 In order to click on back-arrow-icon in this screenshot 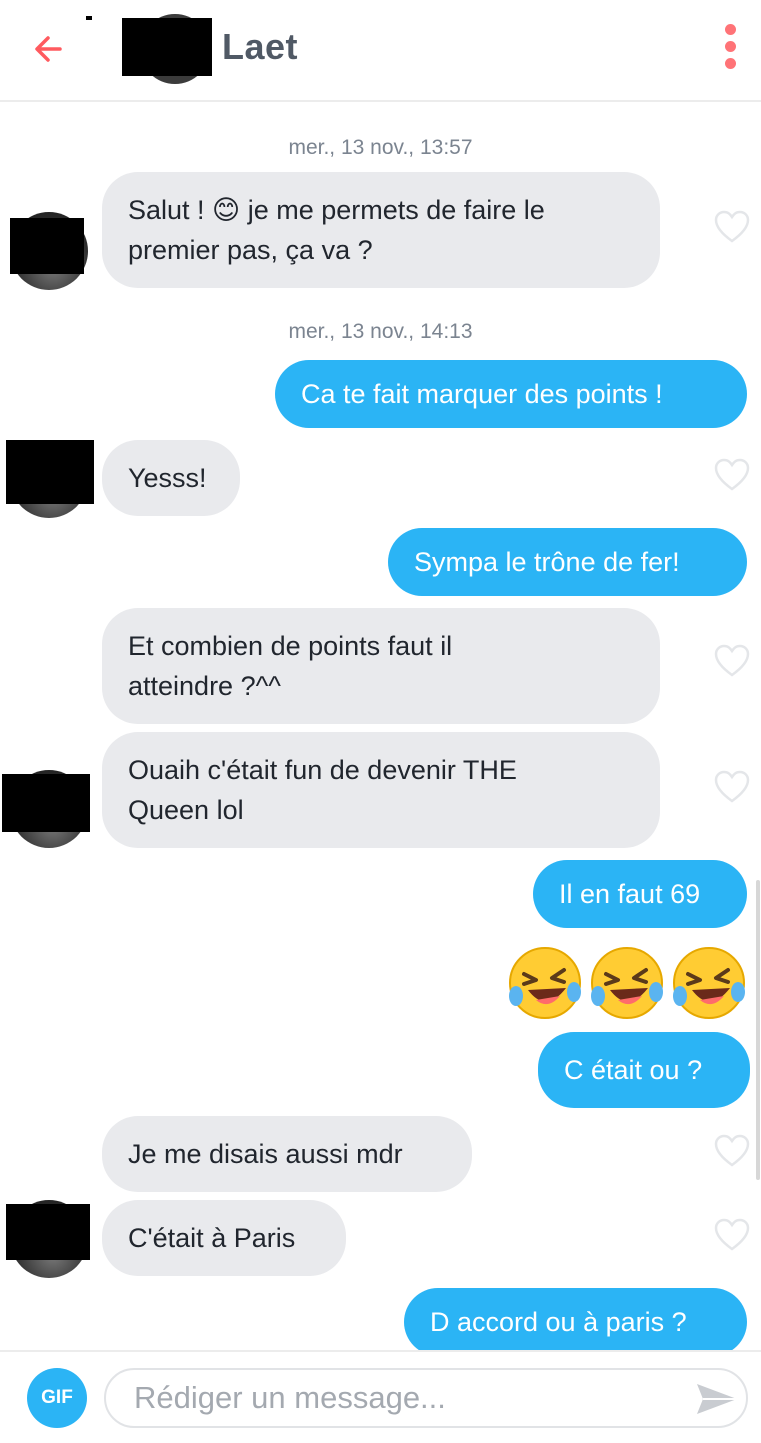, I will do `click(51, 49)`.